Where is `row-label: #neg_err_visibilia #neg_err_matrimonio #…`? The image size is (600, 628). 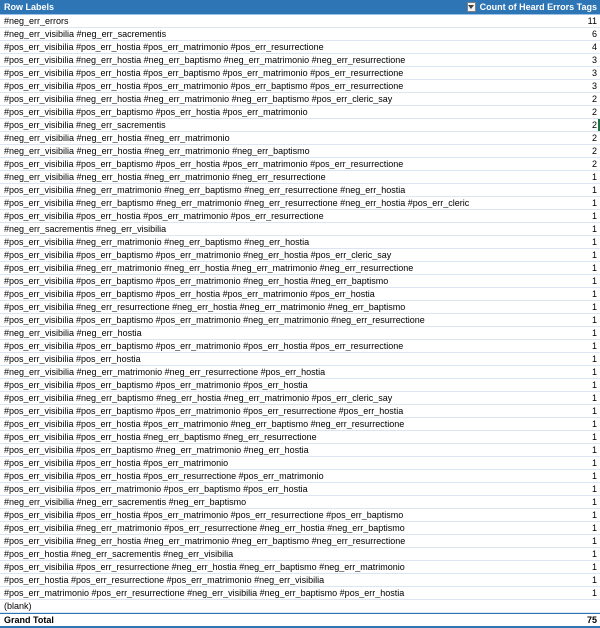
row-label: #neg_err_visibilia #neg_err_matrimonio #… is located at coordinates (165, 372).